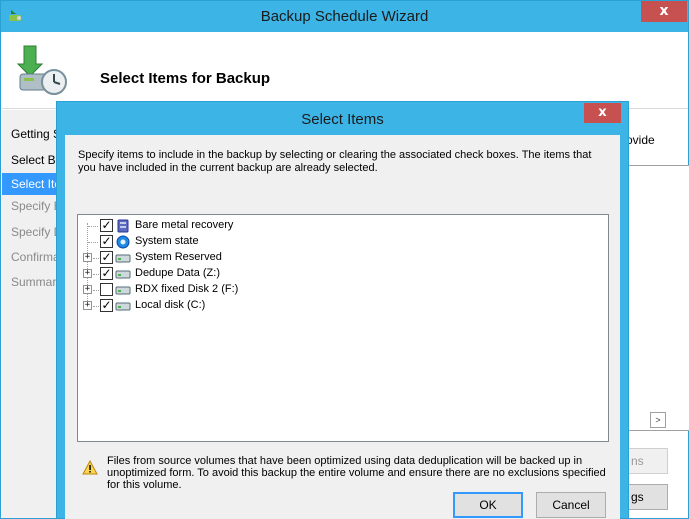 The height and width of the screenshot is (519, 689). I want to click on tree-item-local-disk: + ✓ Local disk (C:), so click(343, 306).